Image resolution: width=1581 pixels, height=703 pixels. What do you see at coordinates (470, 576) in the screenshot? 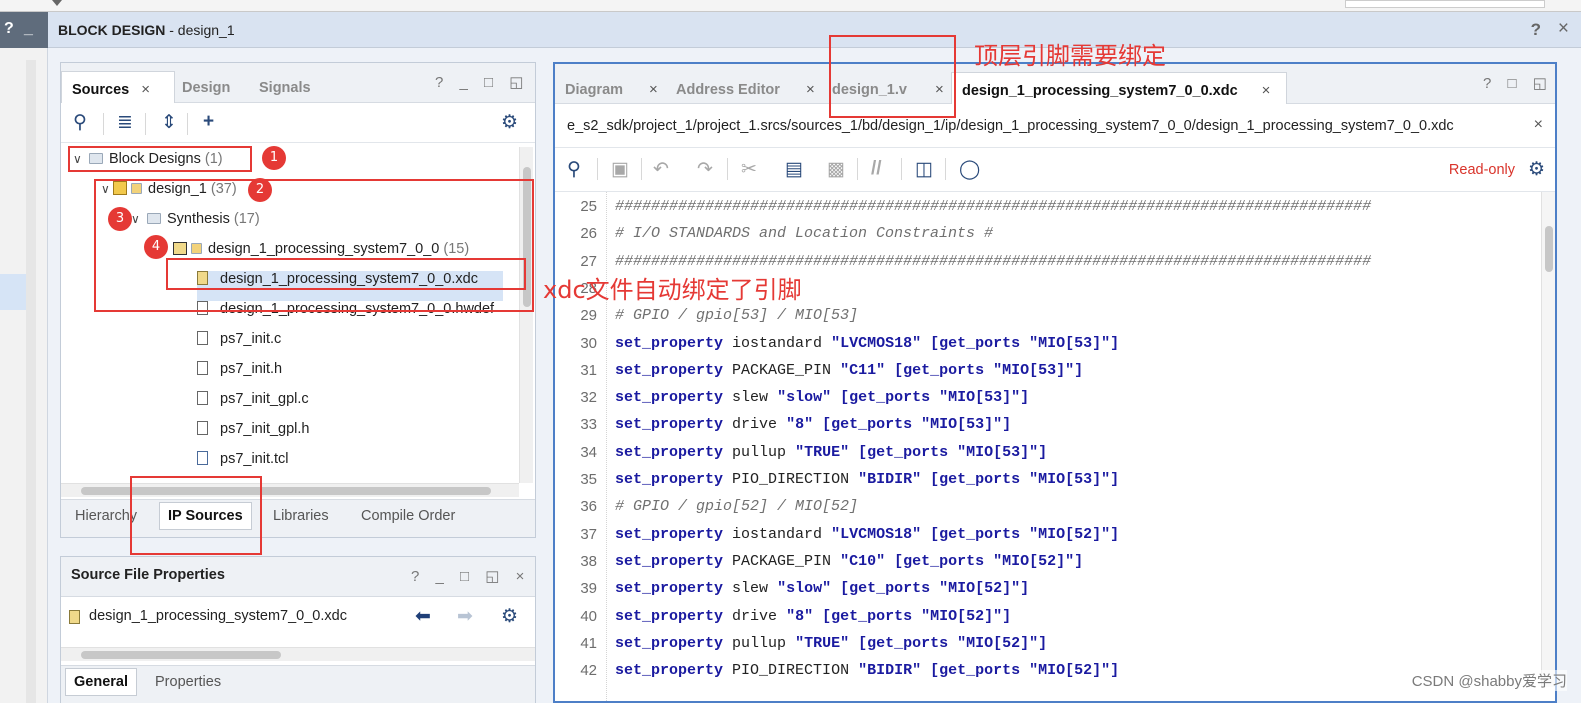
I see `props-window-tools: ? _ □ ◱ ×` at bounding box center [470, 576].